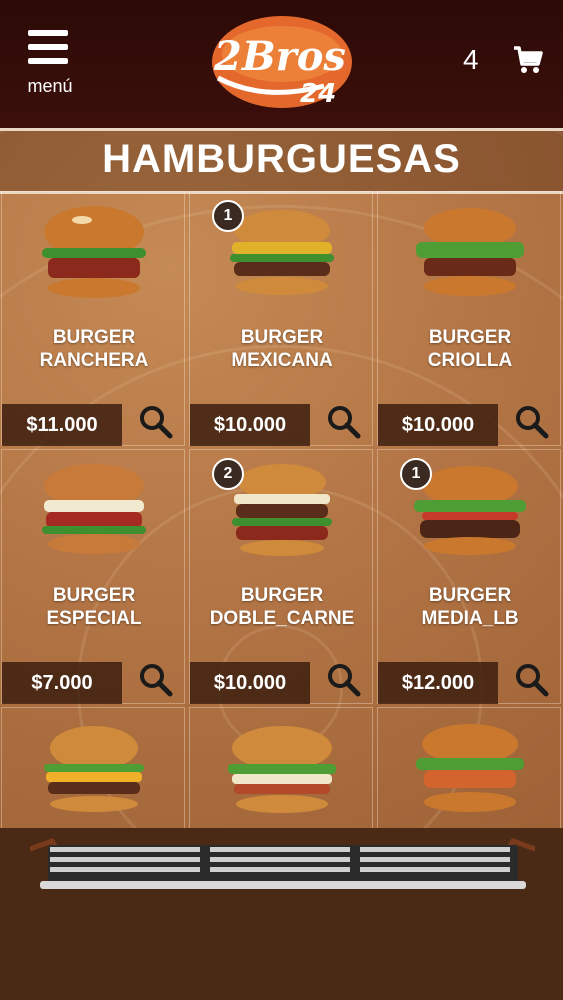  Describe the element at coordinates (62, 425) in the screenshot. I see `price-button: $11.000` at that location.